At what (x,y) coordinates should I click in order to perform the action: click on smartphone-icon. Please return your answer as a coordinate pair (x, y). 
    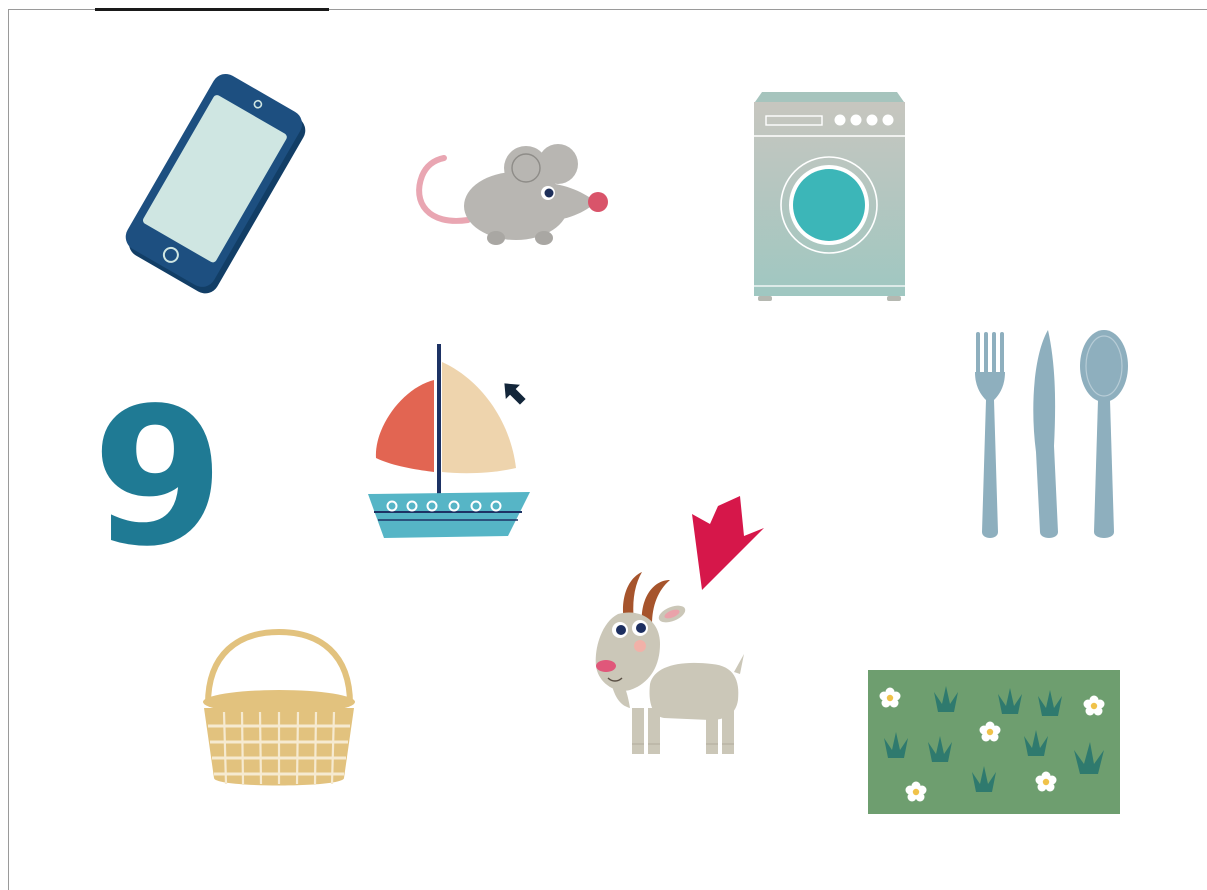
    Looking at the image, I should click on (213, 188).